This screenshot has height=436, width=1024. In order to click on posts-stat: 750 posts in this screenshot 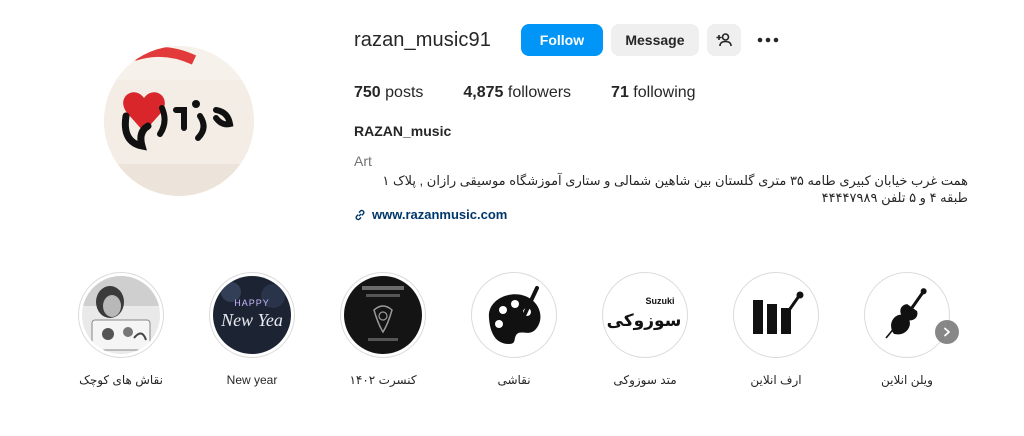, I will do `click(388, 93)`.